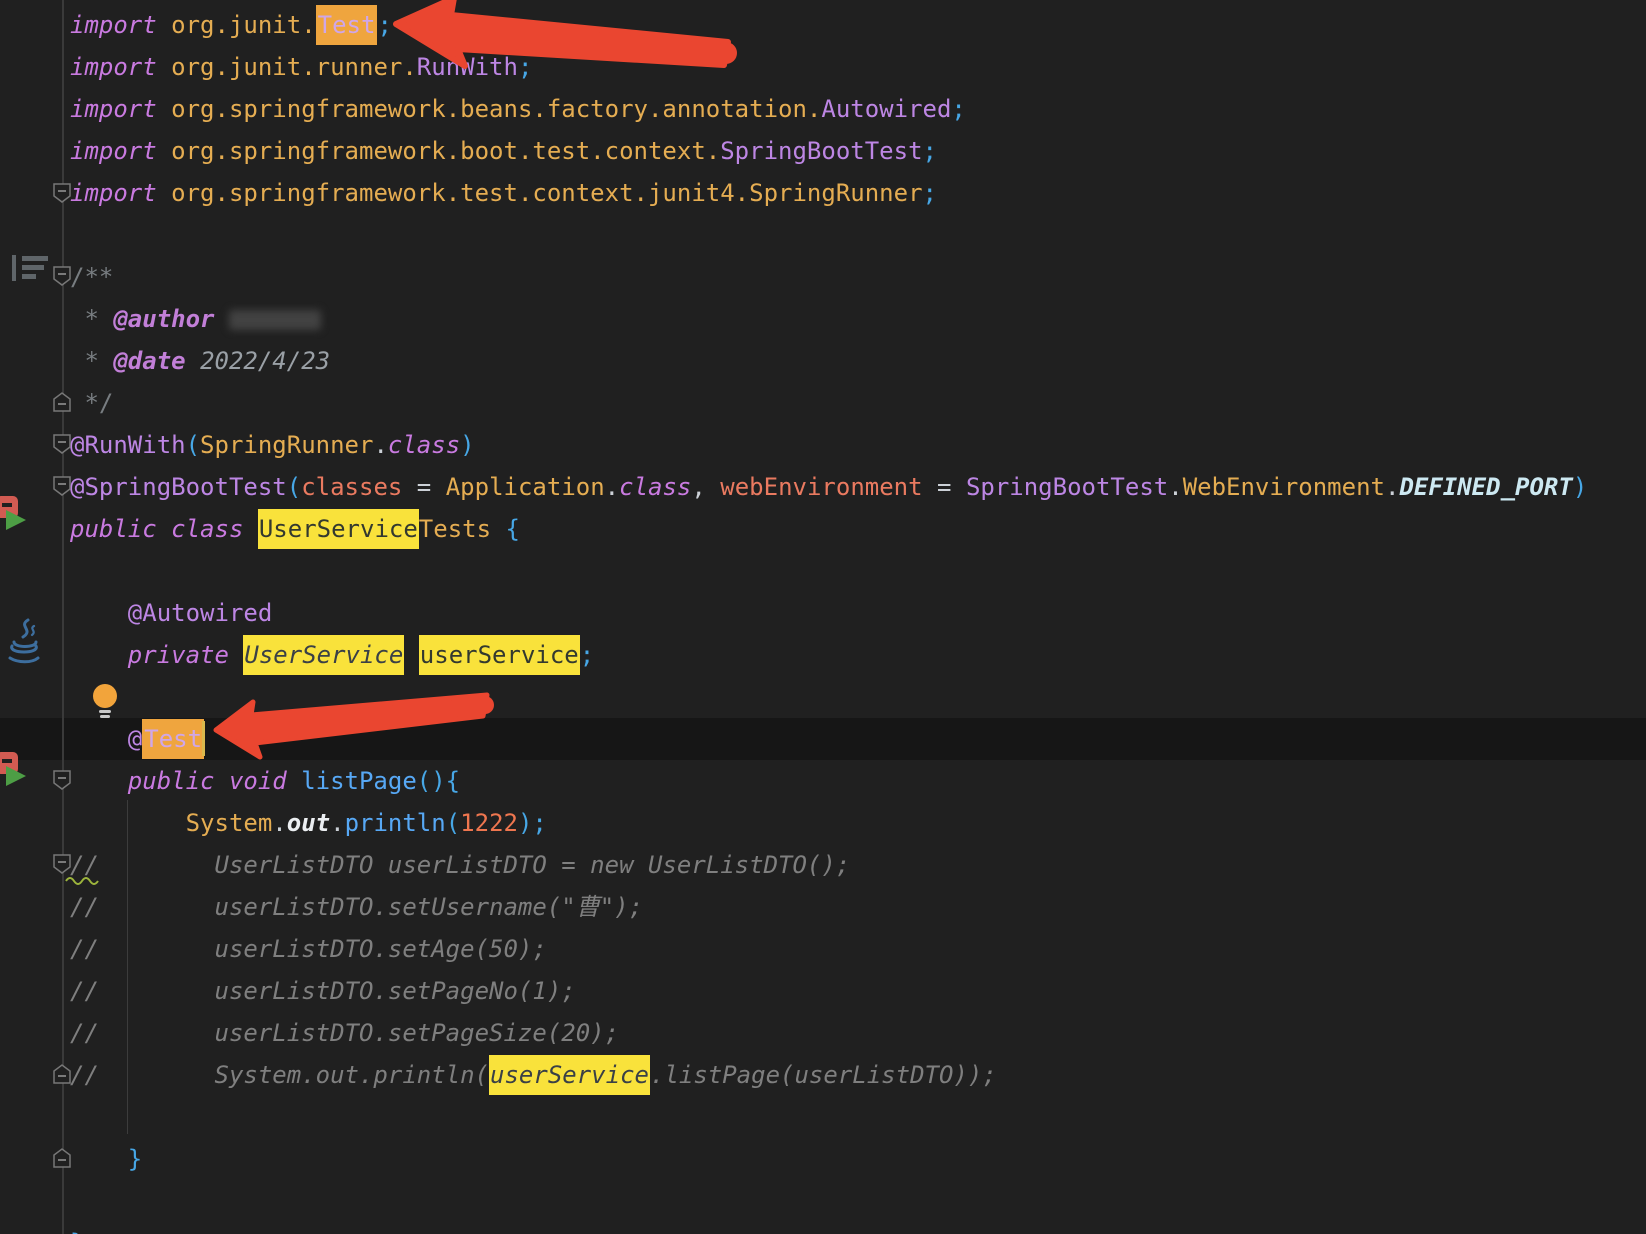 The height and width of the screenshot is (1234, 1646). Describe the element at coordinates (823, 403) in the screenshot. I see `code-line: */` at that location.